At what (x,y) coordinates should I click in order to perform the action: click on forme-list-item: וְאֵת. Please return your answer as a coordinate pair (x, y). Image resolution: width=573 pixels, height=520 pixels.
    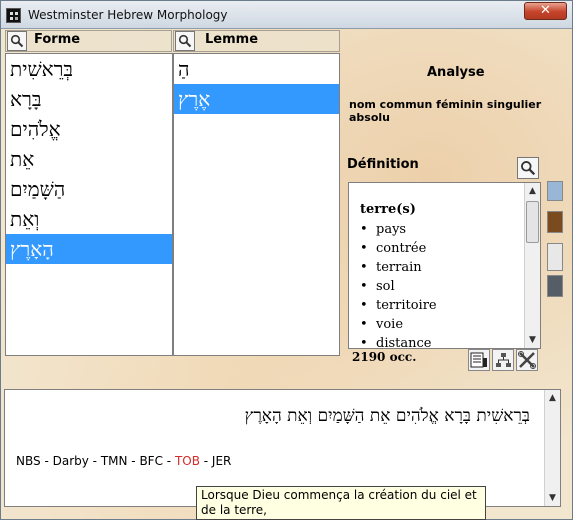
    Looking at the image, I should click on (89, 219).